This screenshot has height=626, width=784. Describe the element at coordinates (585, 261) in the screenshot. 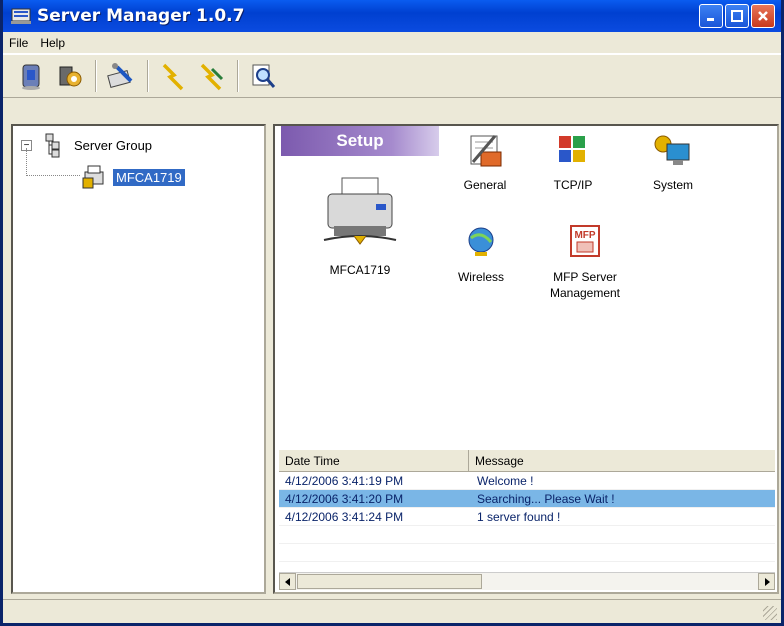

I see `setup-mfp-server-management: MFP MFP Server Management` at that location.